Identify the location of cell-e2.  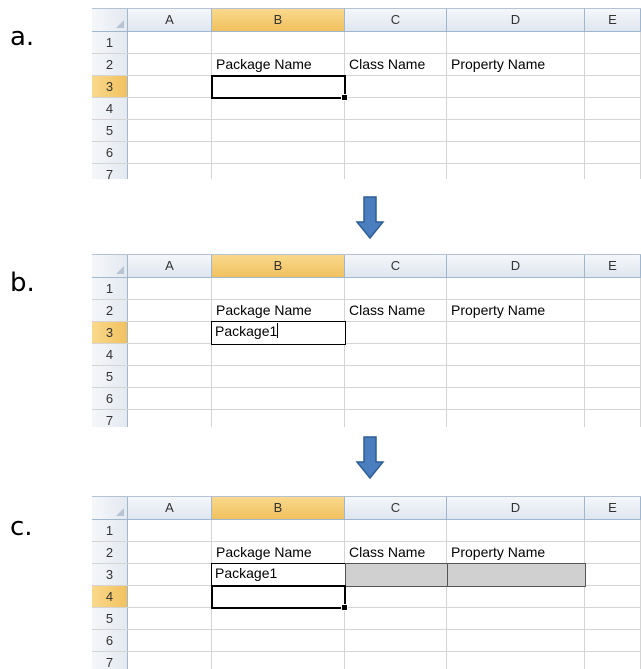
(613, 64).